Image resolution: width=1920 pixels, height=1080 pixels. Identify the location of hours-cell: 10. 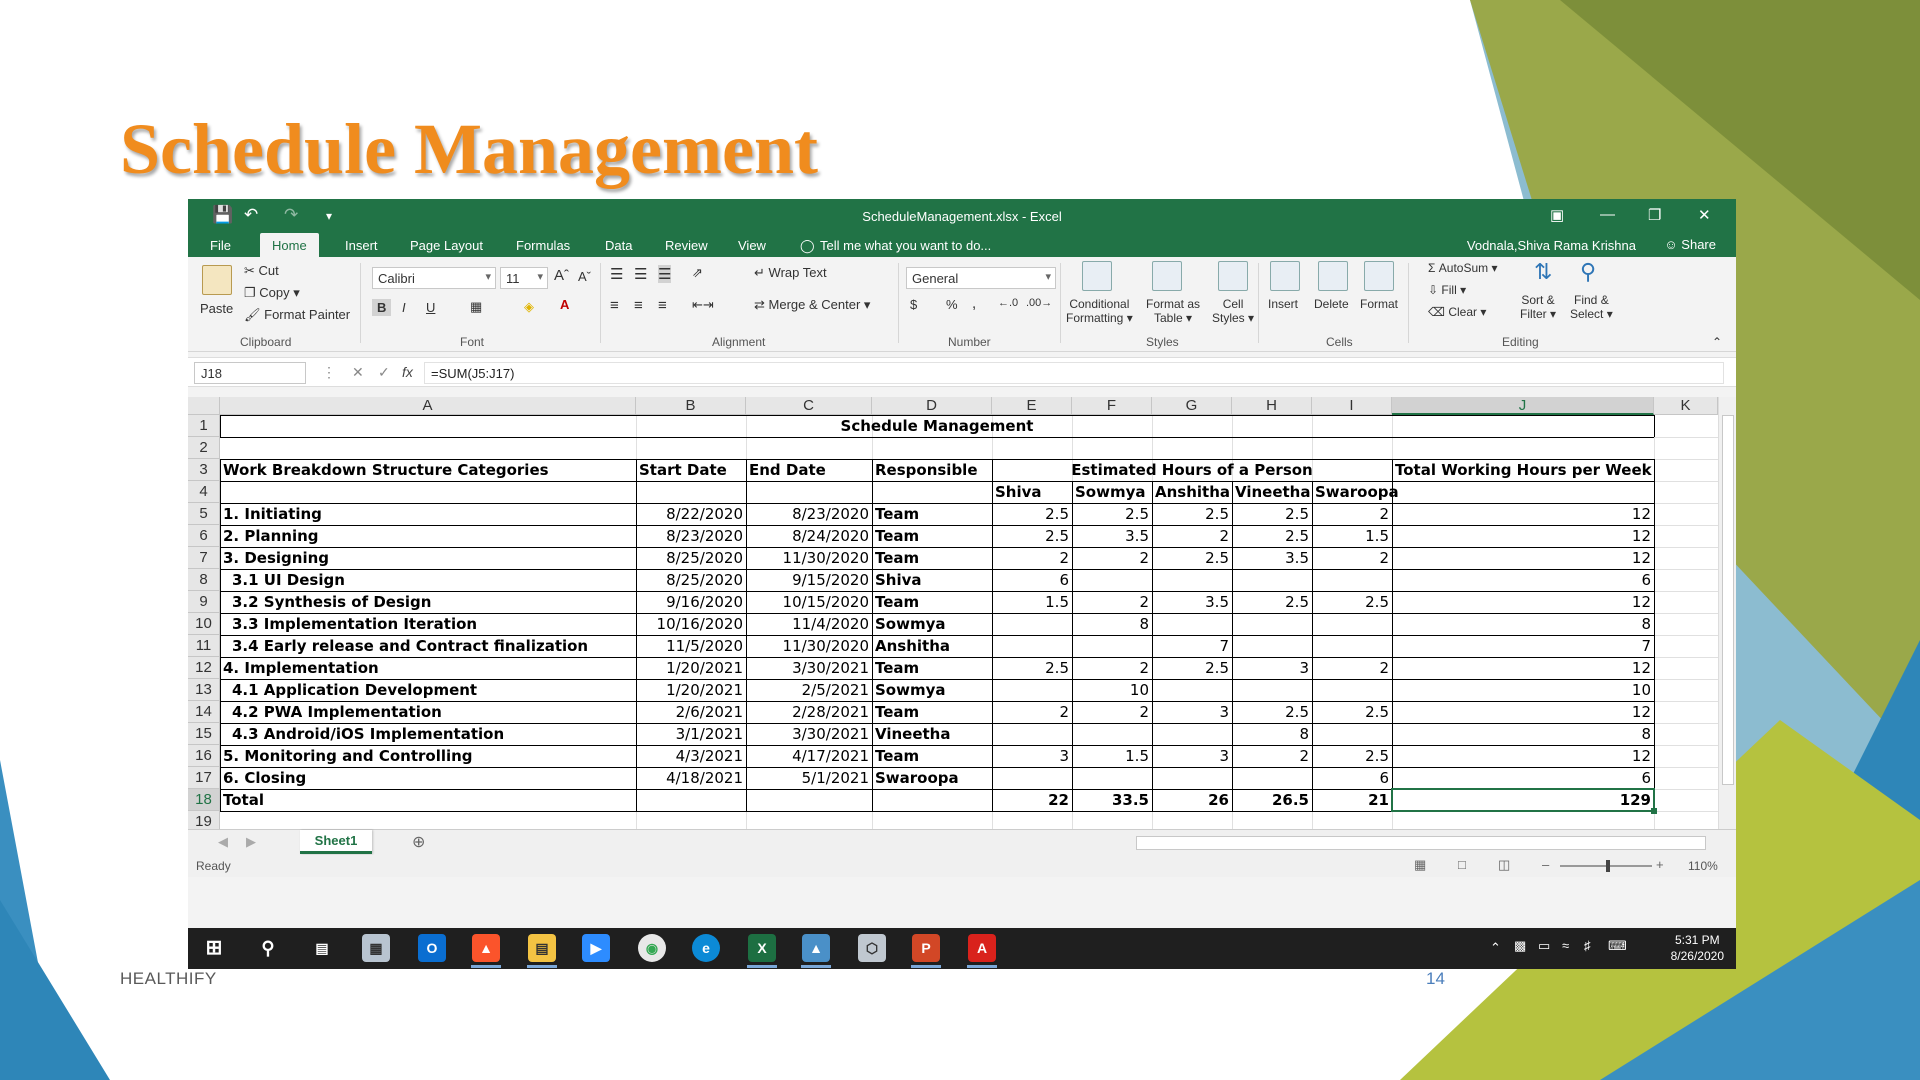
(1112, 690).